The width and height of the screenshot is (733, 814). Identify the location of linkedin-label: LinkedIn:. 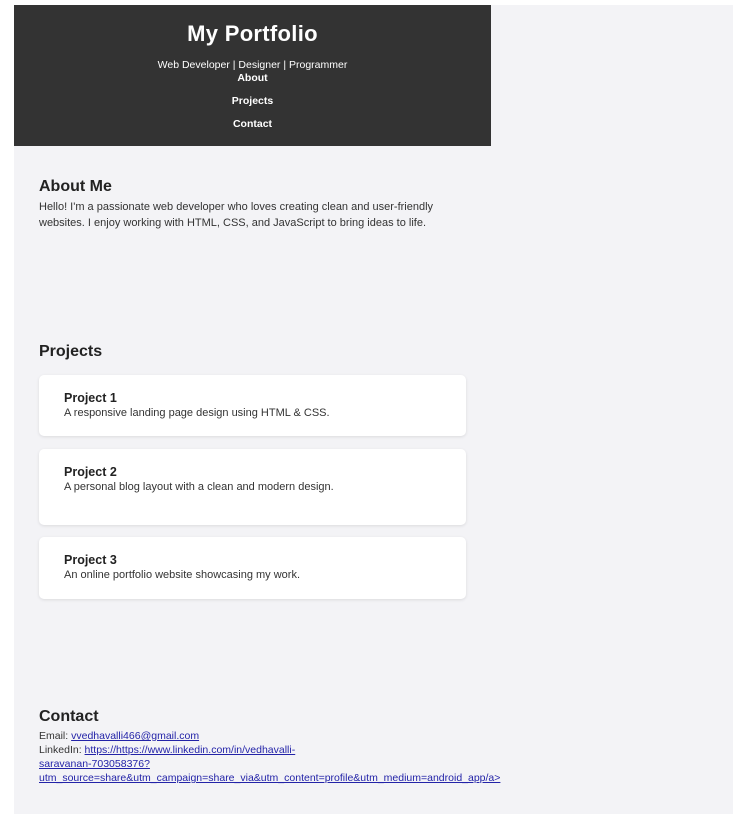
(60, 750).